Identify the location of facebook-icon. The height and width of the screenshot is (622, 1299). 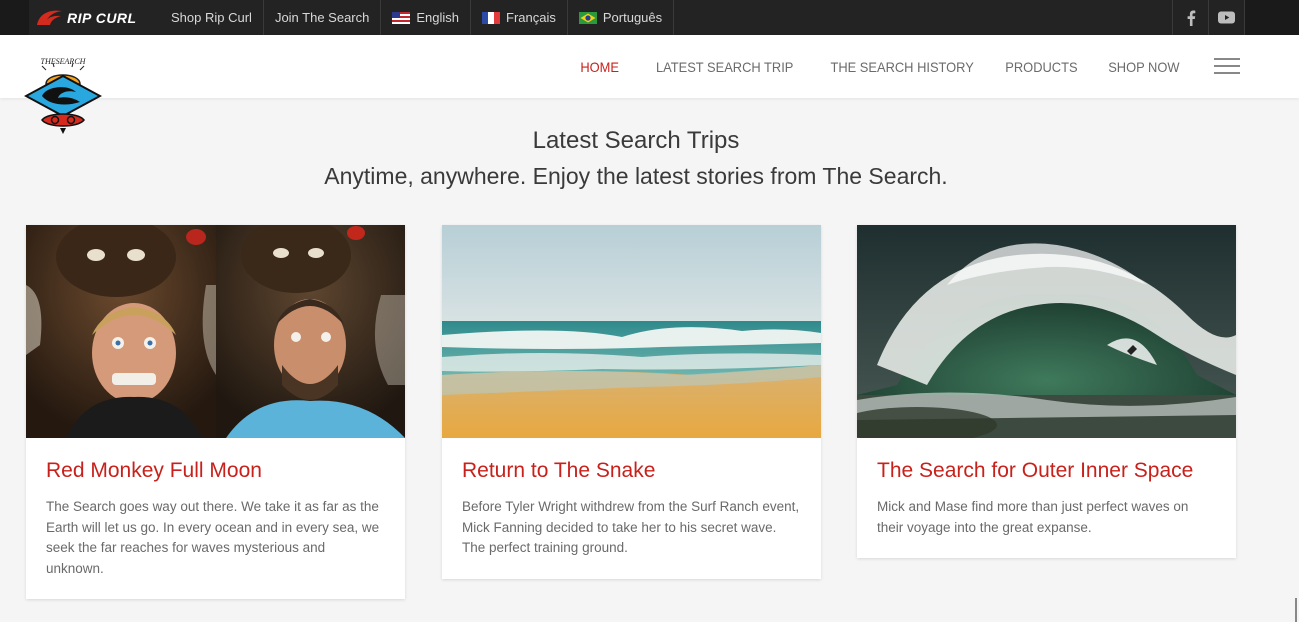
(1191, 18).